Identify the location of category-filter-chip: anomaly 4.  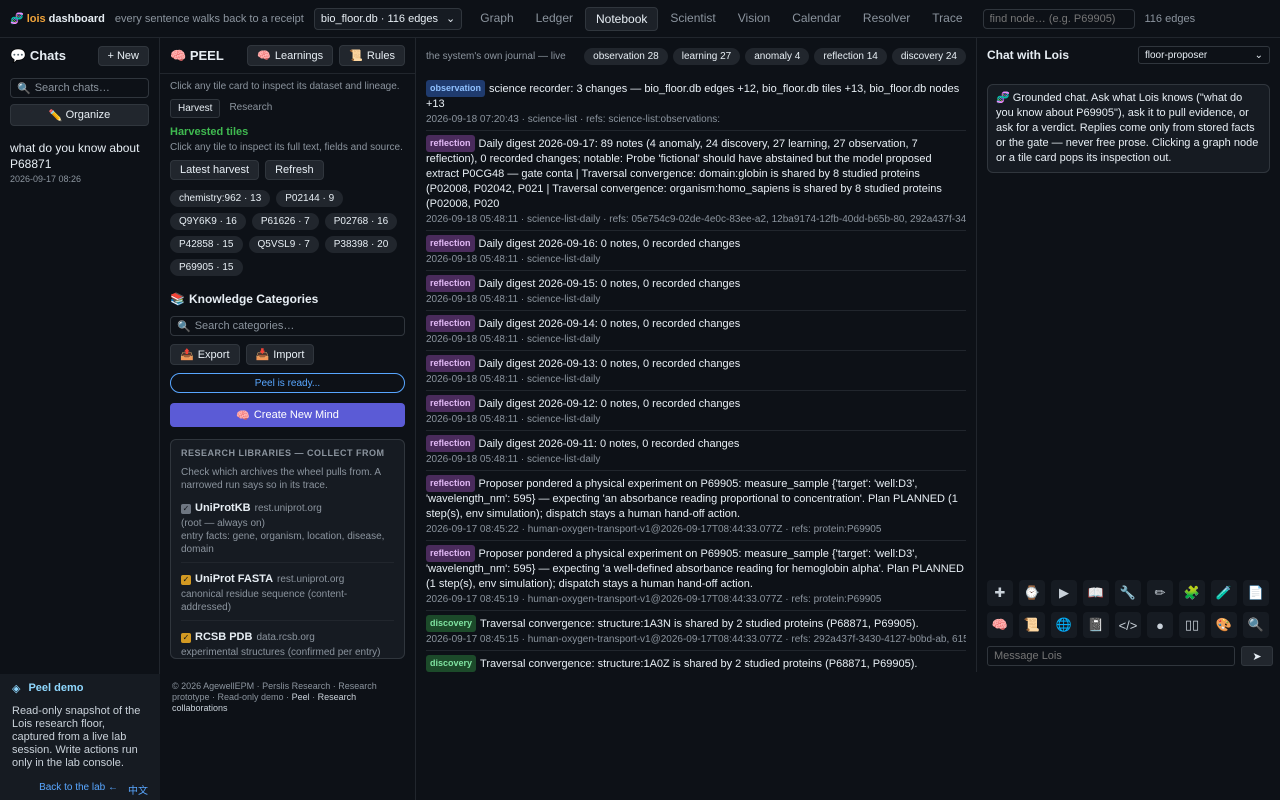
(777, 56).